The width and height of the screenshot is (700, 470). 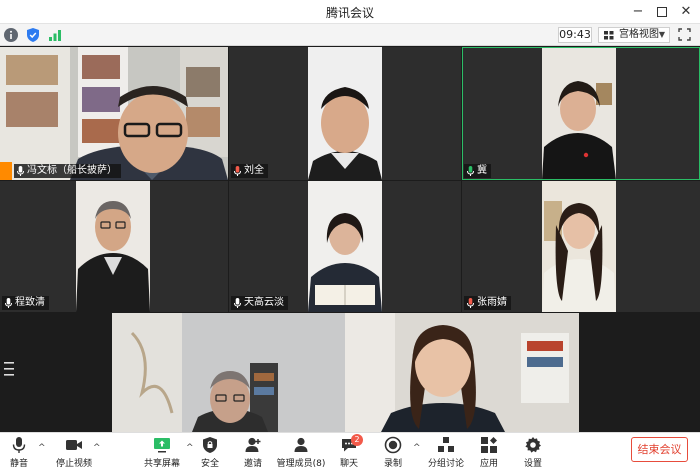 I want to click on meeting-clock: 09:43, so click(x=575, y=35).